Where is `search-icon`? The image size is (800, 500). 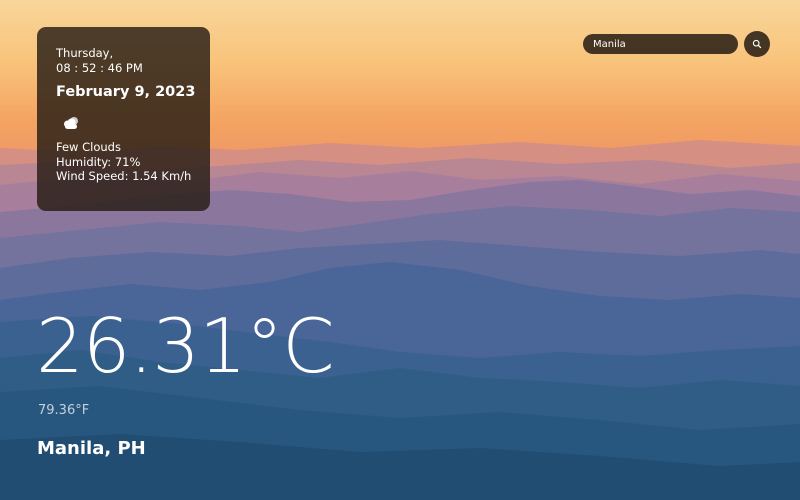
search-icon is located at coordinates (757, 44).